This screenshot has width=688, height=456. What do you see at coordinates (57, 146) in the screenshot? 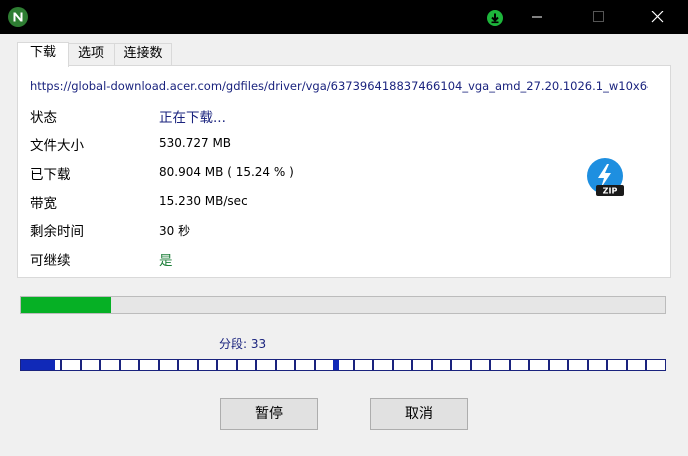
I see `file-size-label: 文件大小` at bounding box center [57, 146].